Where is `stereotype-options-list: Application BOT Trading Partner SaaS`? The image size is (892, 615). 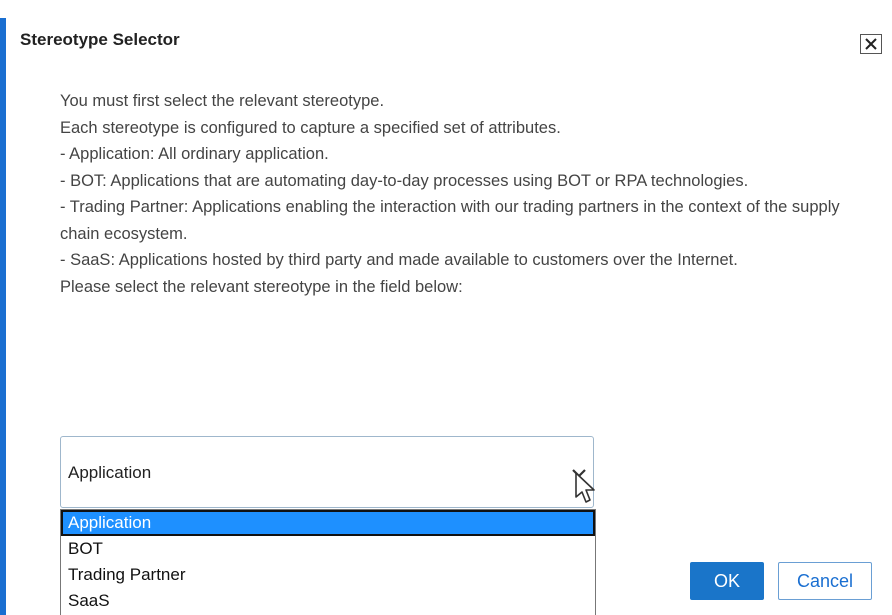
stereotype-options-list: Application BOT Trading Partner SaaS is located at coordinates (328, 562).